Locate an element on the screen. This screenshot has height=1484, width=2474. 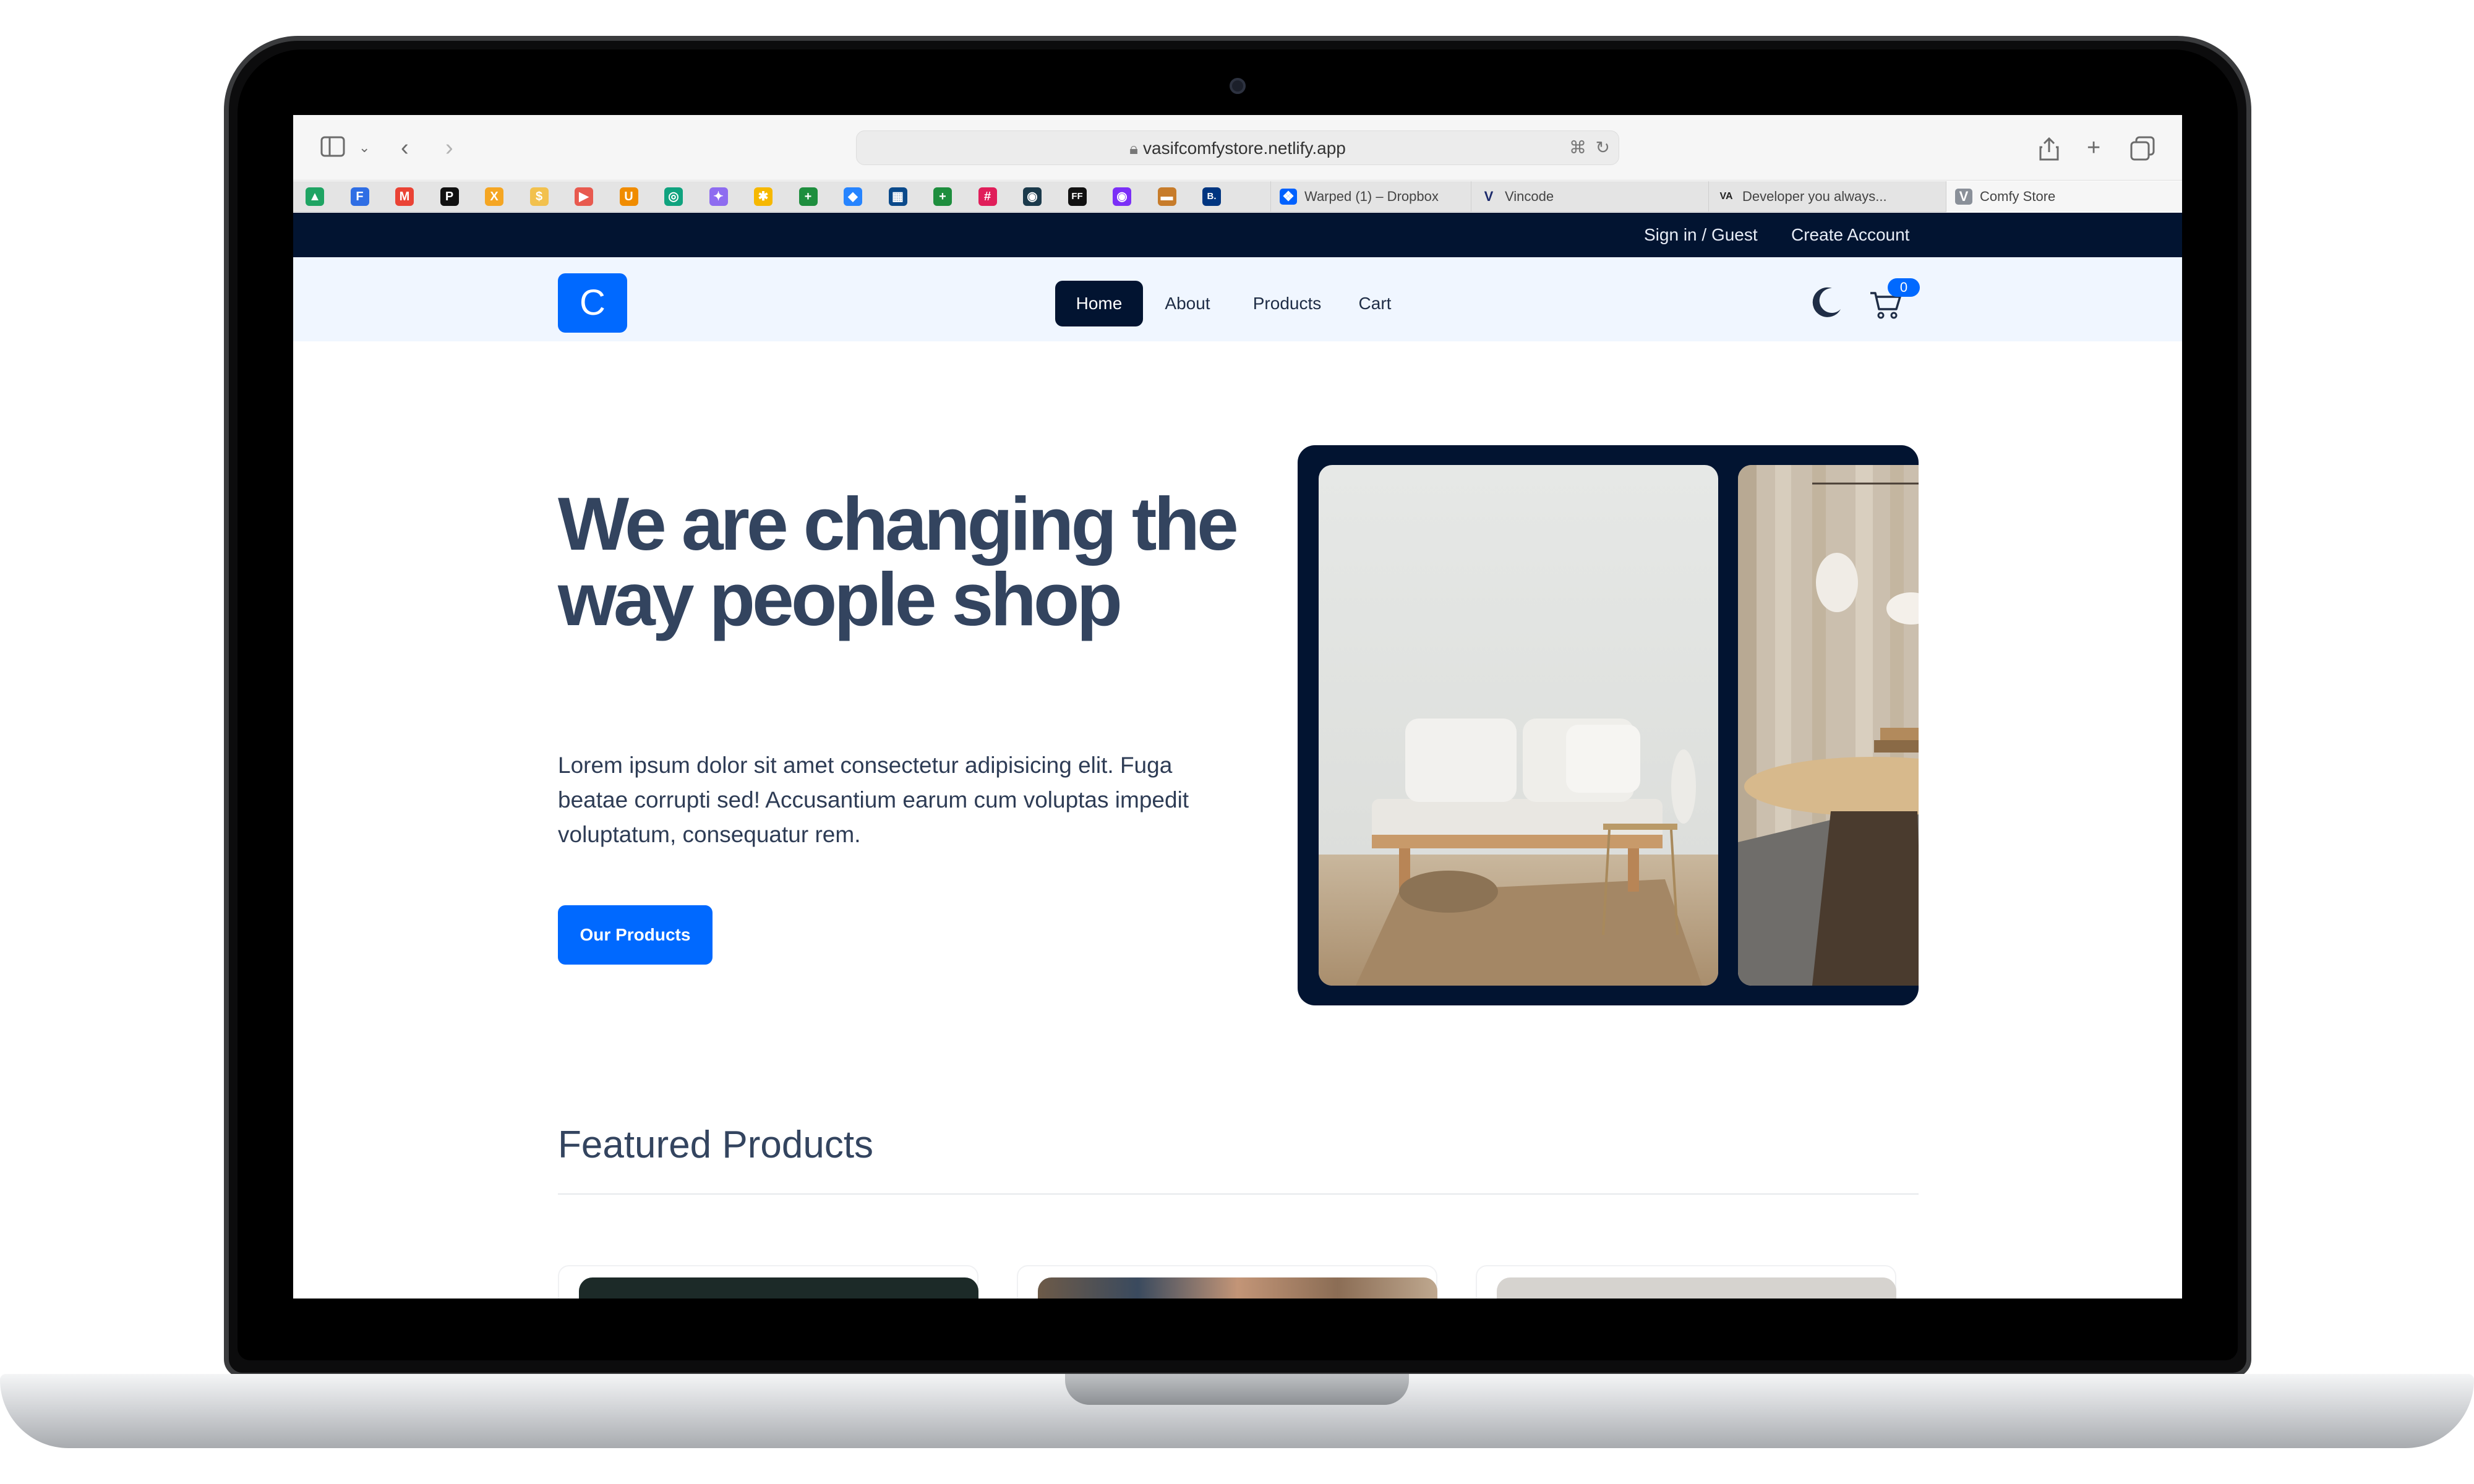
comfy-store-icon: V is located at coordinates (1964, 197).